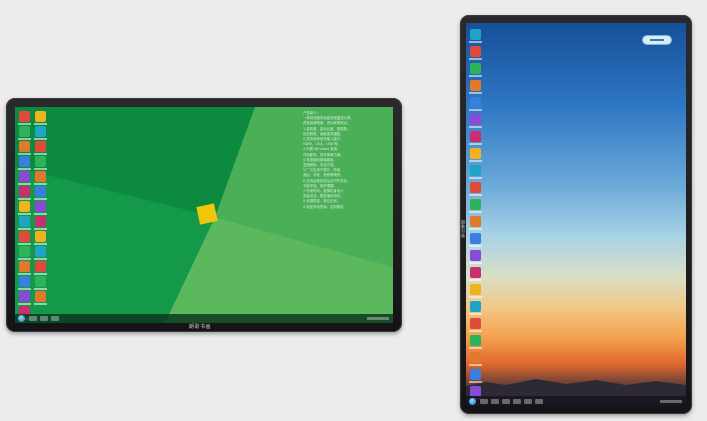 Image resolution: width=707 pixels, height=421 pixels. Describe the element at coordinates (325, 206) in the screenshot. I see `description-line: 9.欢迎来电咨询，定制服务。` at that location.